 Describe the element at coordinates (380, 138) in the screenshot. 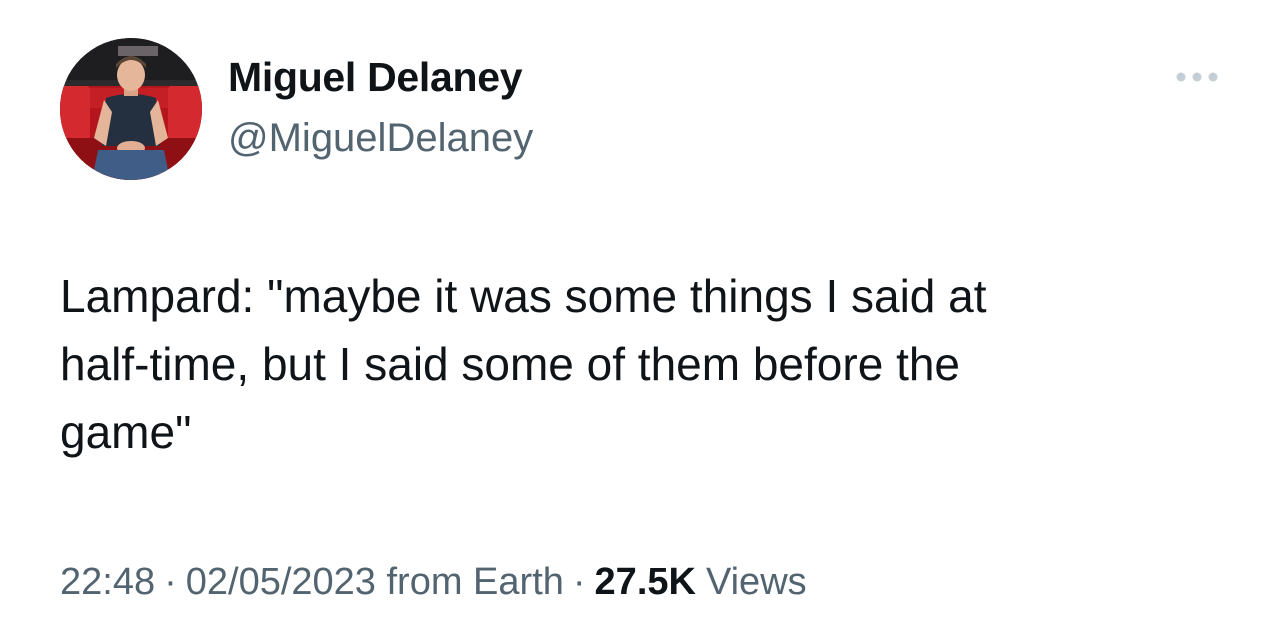

I see `author-handle: @MiguelDelaney` at that location.